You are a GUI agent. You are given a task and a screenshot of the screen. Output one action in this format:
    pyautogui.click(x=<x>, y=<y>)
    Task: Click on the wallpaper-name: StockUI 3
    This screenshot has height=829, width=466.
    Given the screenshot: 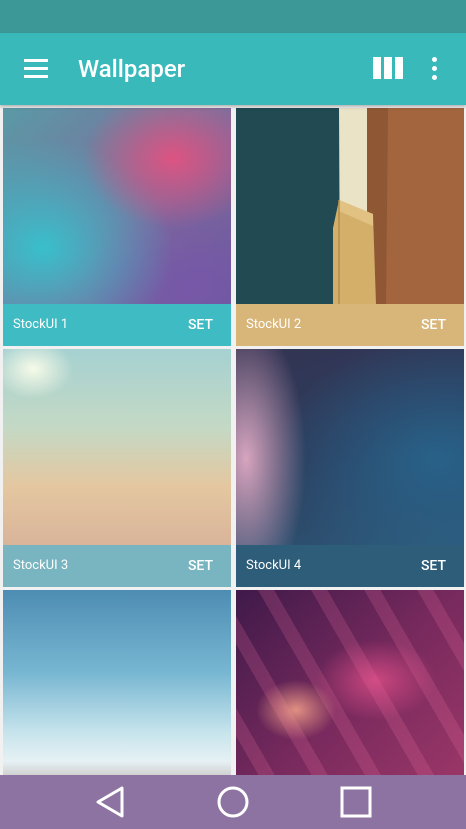 What is the action you would take?
    pyautogui.click(x=41, y=565)
    